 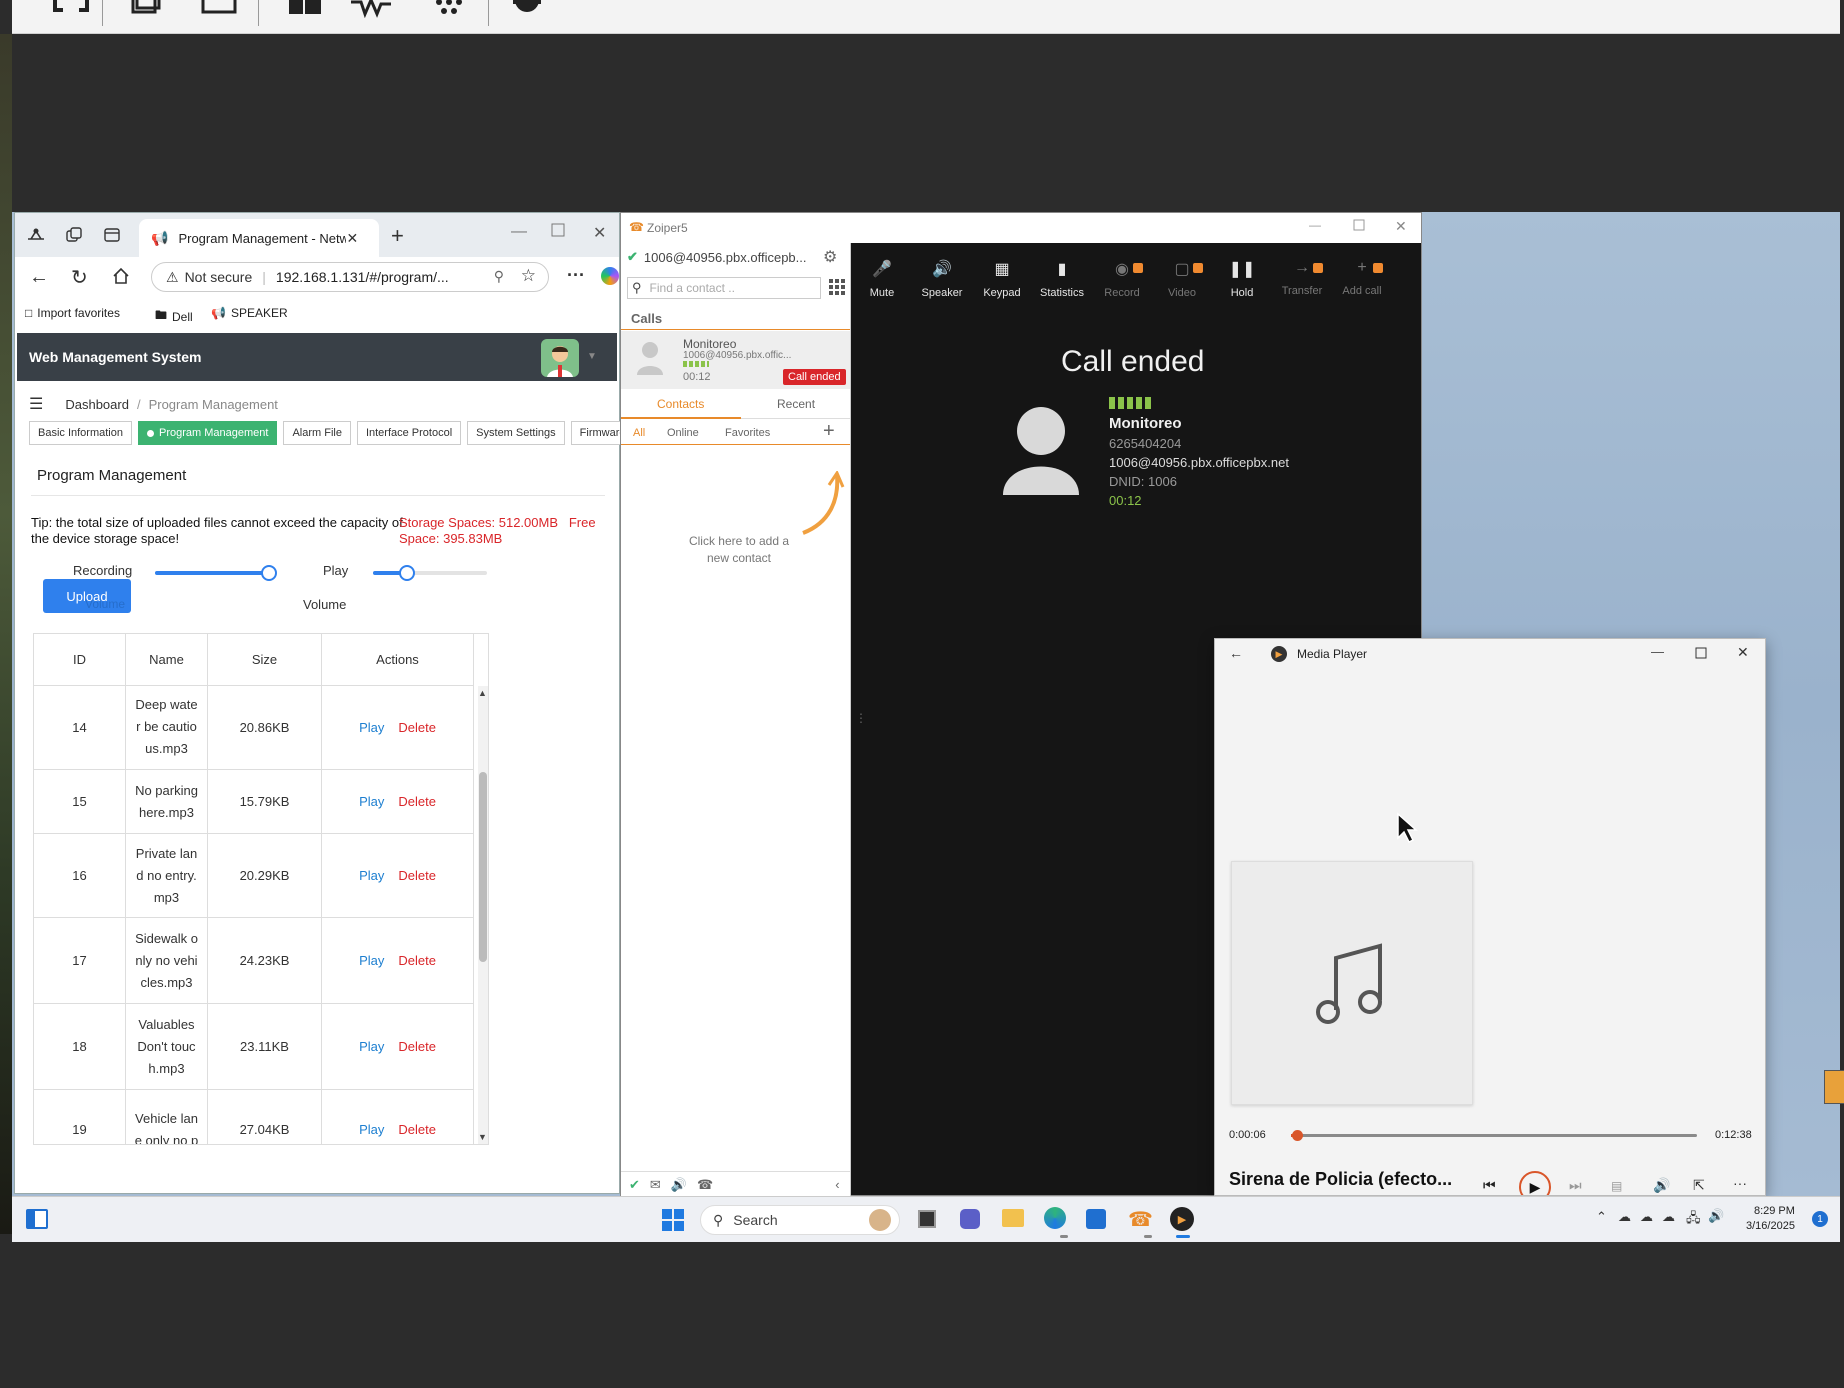 I want to click on captions-icon: ▤, so click(x=1616, y=1186).